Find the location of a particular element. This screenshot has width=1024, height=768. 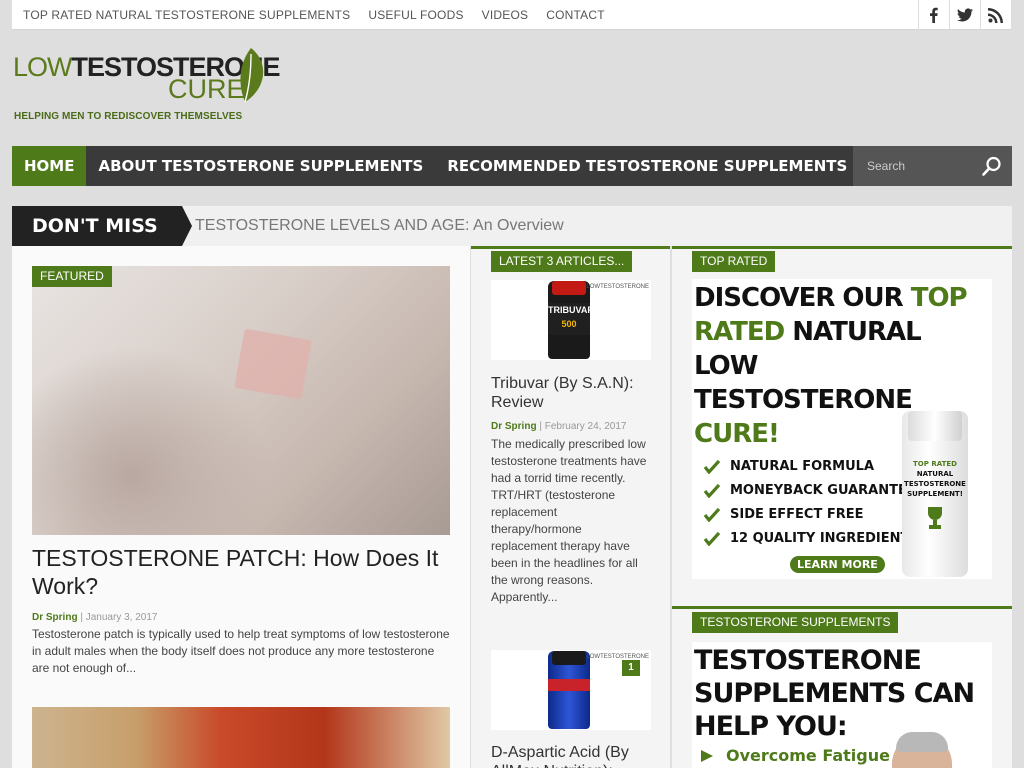

trophy-icon is located at coordinates (935, 518).